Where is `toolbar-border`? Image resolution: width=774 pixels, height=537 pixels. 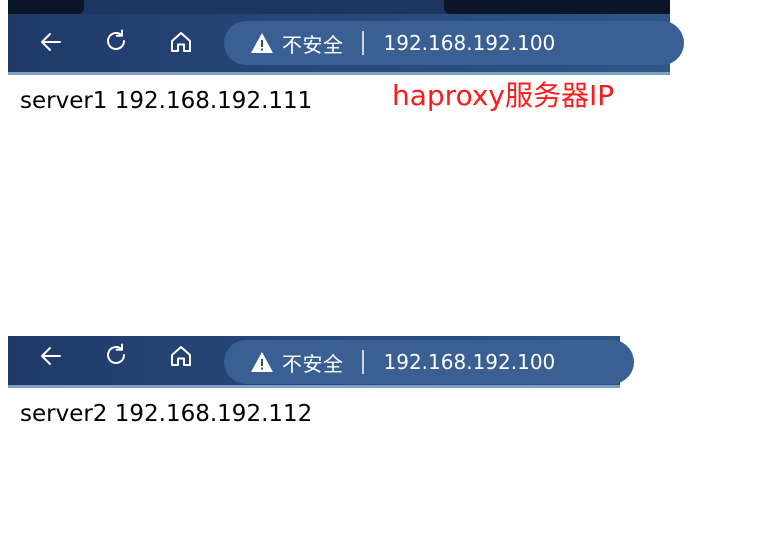
toolbar-border is located at coordinates (314, 386).